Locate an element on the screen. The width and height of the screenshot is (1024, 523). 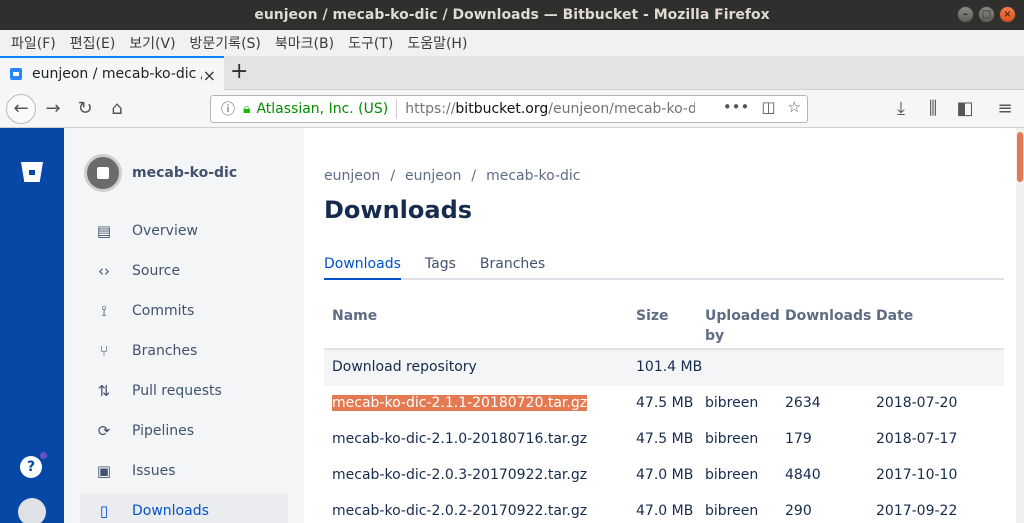
menu-view: 보기(V) is located at coordinates (152, 43).